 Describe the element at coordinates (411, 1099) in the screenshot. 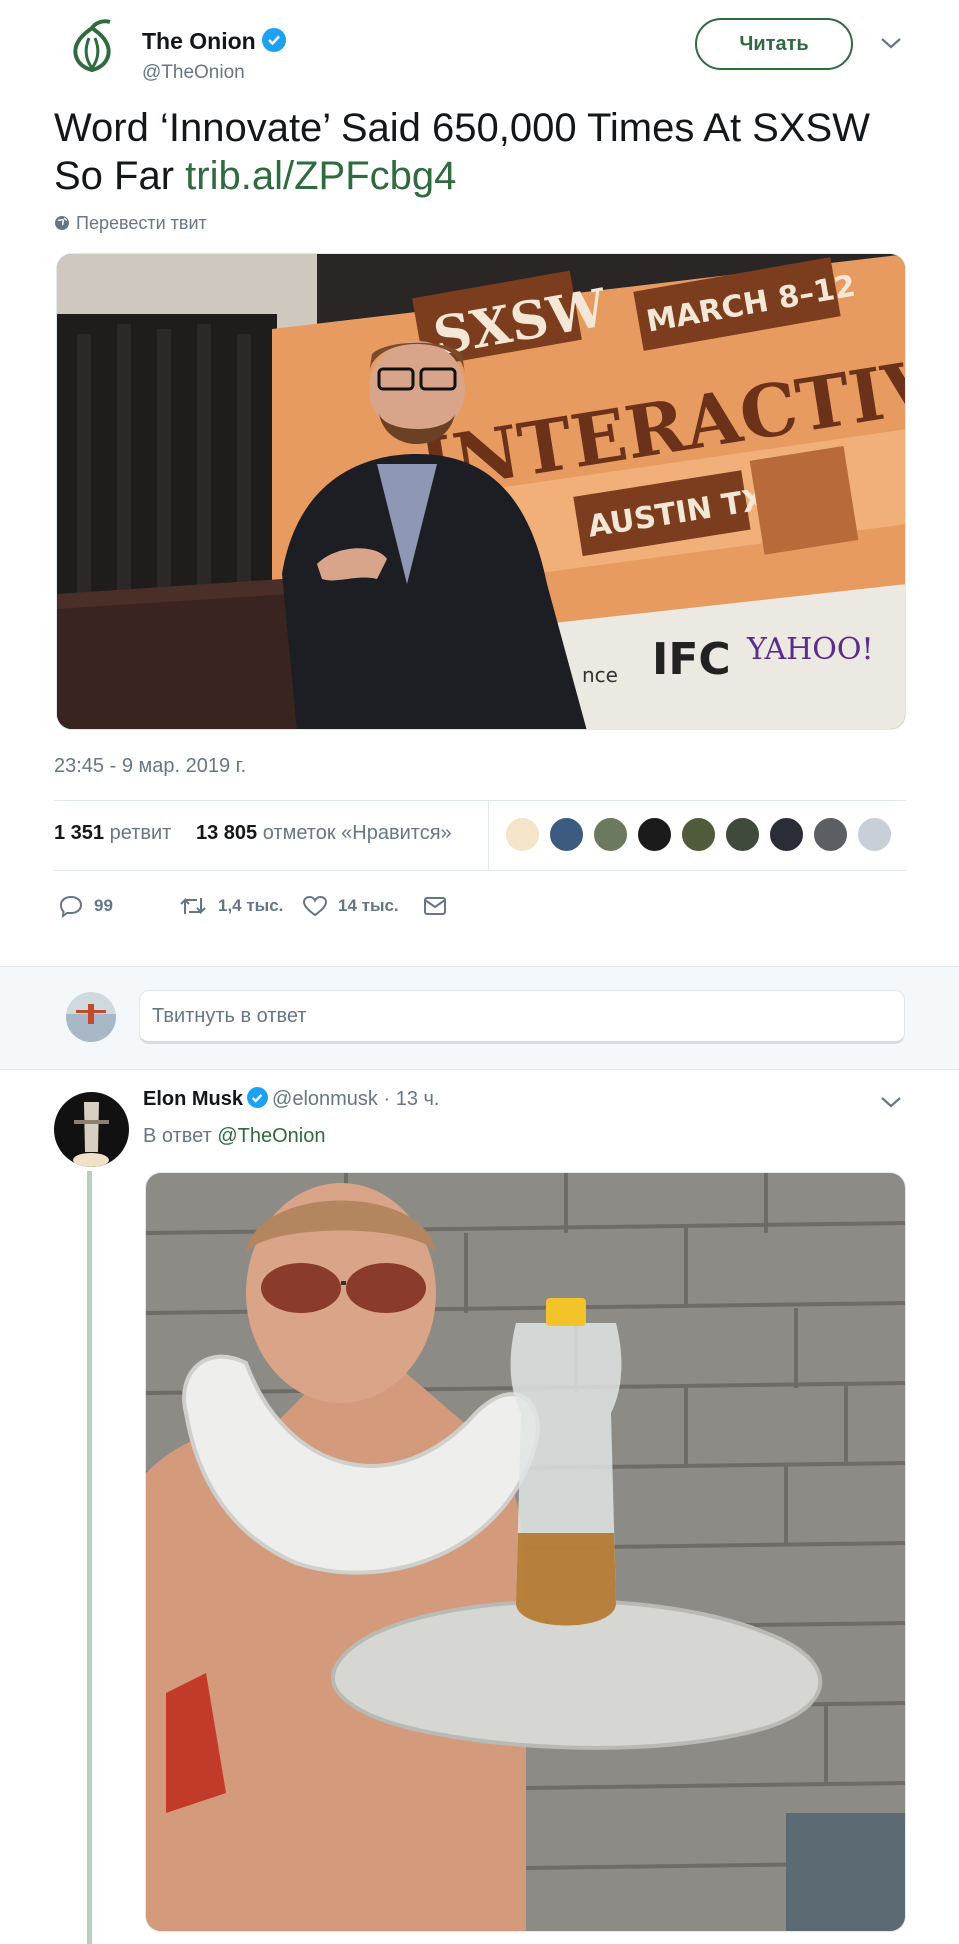

I see `reply-time: · 13 ч.` at that location.